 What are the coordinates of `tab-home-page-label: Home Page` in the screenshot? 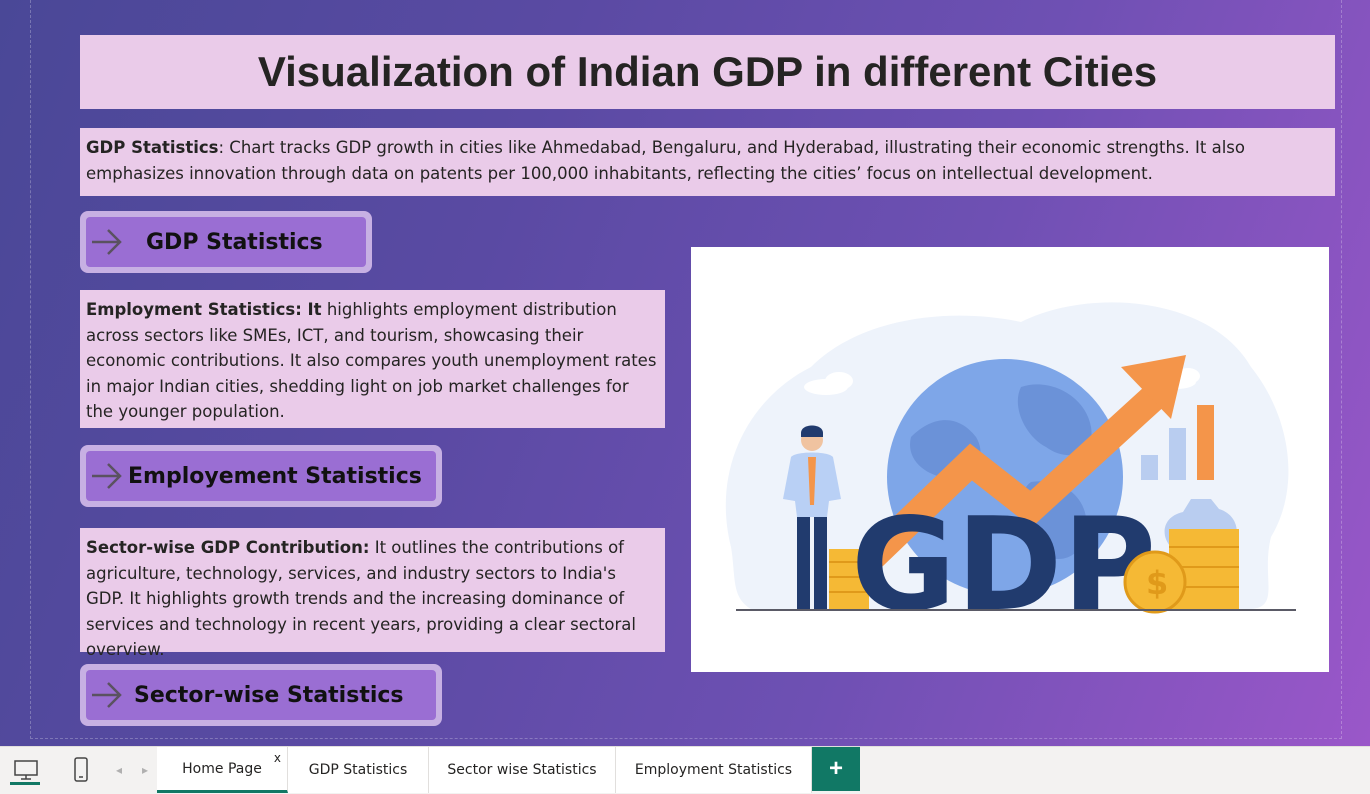 It's located at (222, 768).